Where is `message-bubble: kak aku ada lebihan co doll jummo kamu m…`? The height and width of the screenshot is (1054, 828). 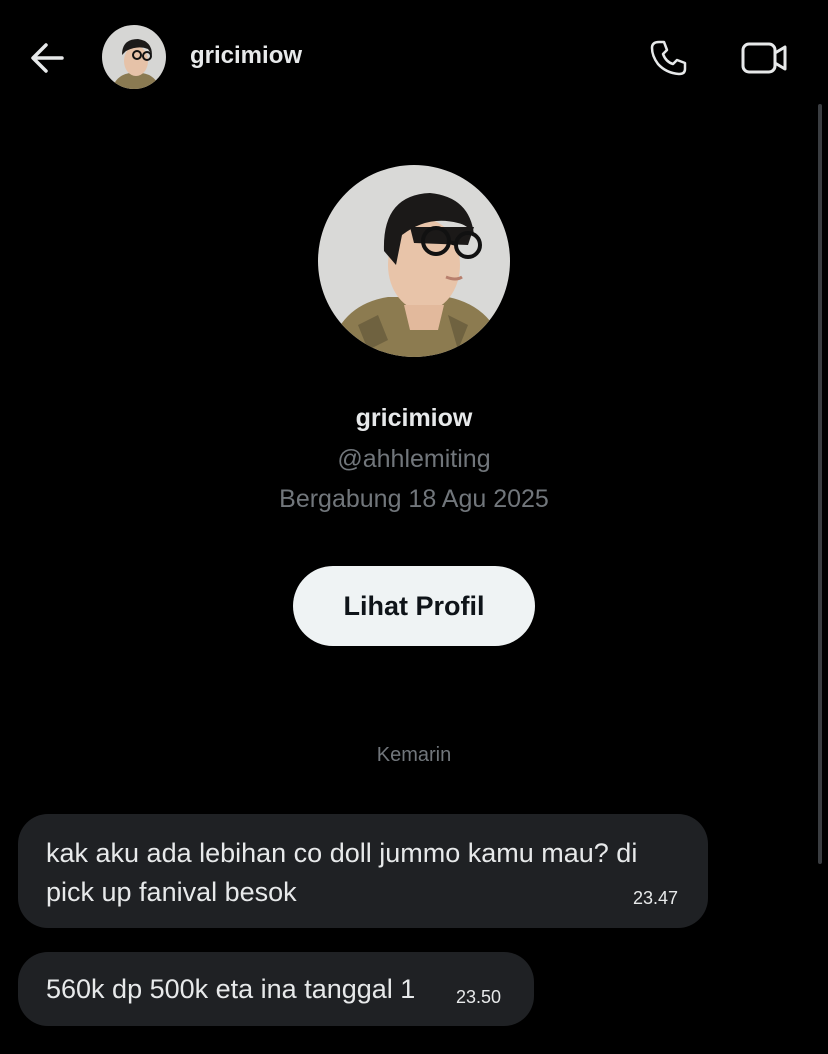
message-bubble: kak aku ada lebihan co doll jummo kamu m… is located at coordinates (363, 871).